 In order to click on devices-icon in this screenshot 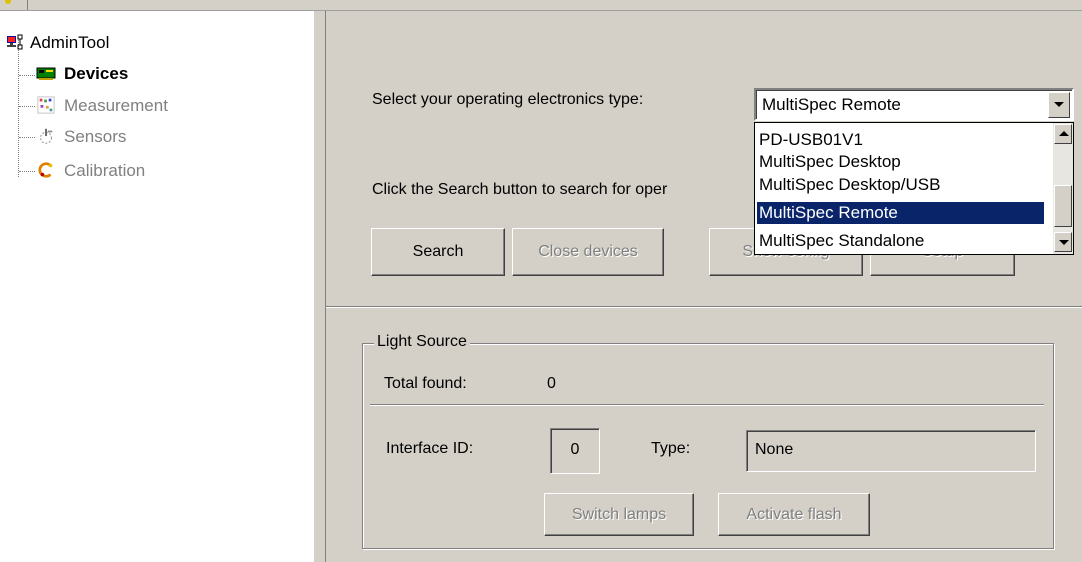, I will do `click(46, 73)`.